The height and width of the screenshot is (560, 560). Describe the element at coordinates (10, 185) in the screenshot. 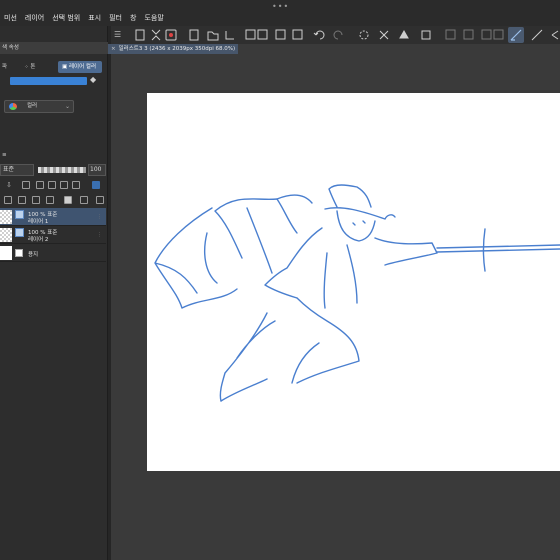

I see `clip-icon: ⇩` at that location.